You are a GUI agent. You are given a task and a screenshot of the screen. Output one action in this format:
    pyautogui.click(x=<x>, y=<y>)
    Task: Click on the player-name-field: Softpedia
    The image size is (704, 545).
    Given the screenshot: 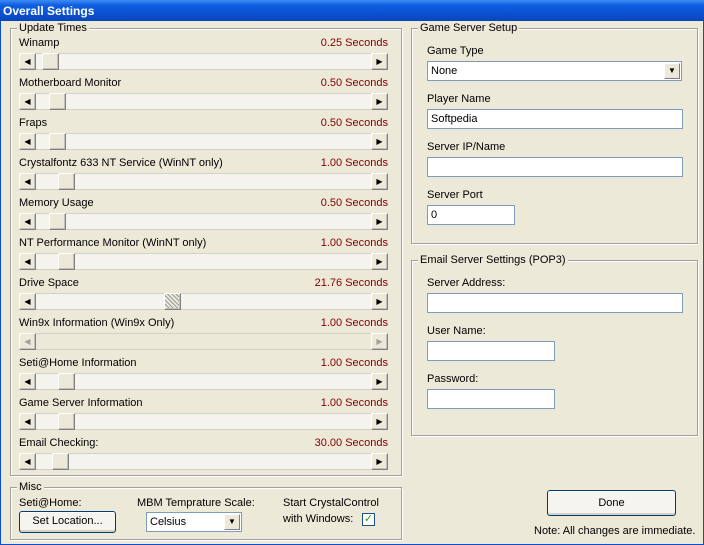 What is the action you would take?
    pyautogui.click(x=555, y=119)
    